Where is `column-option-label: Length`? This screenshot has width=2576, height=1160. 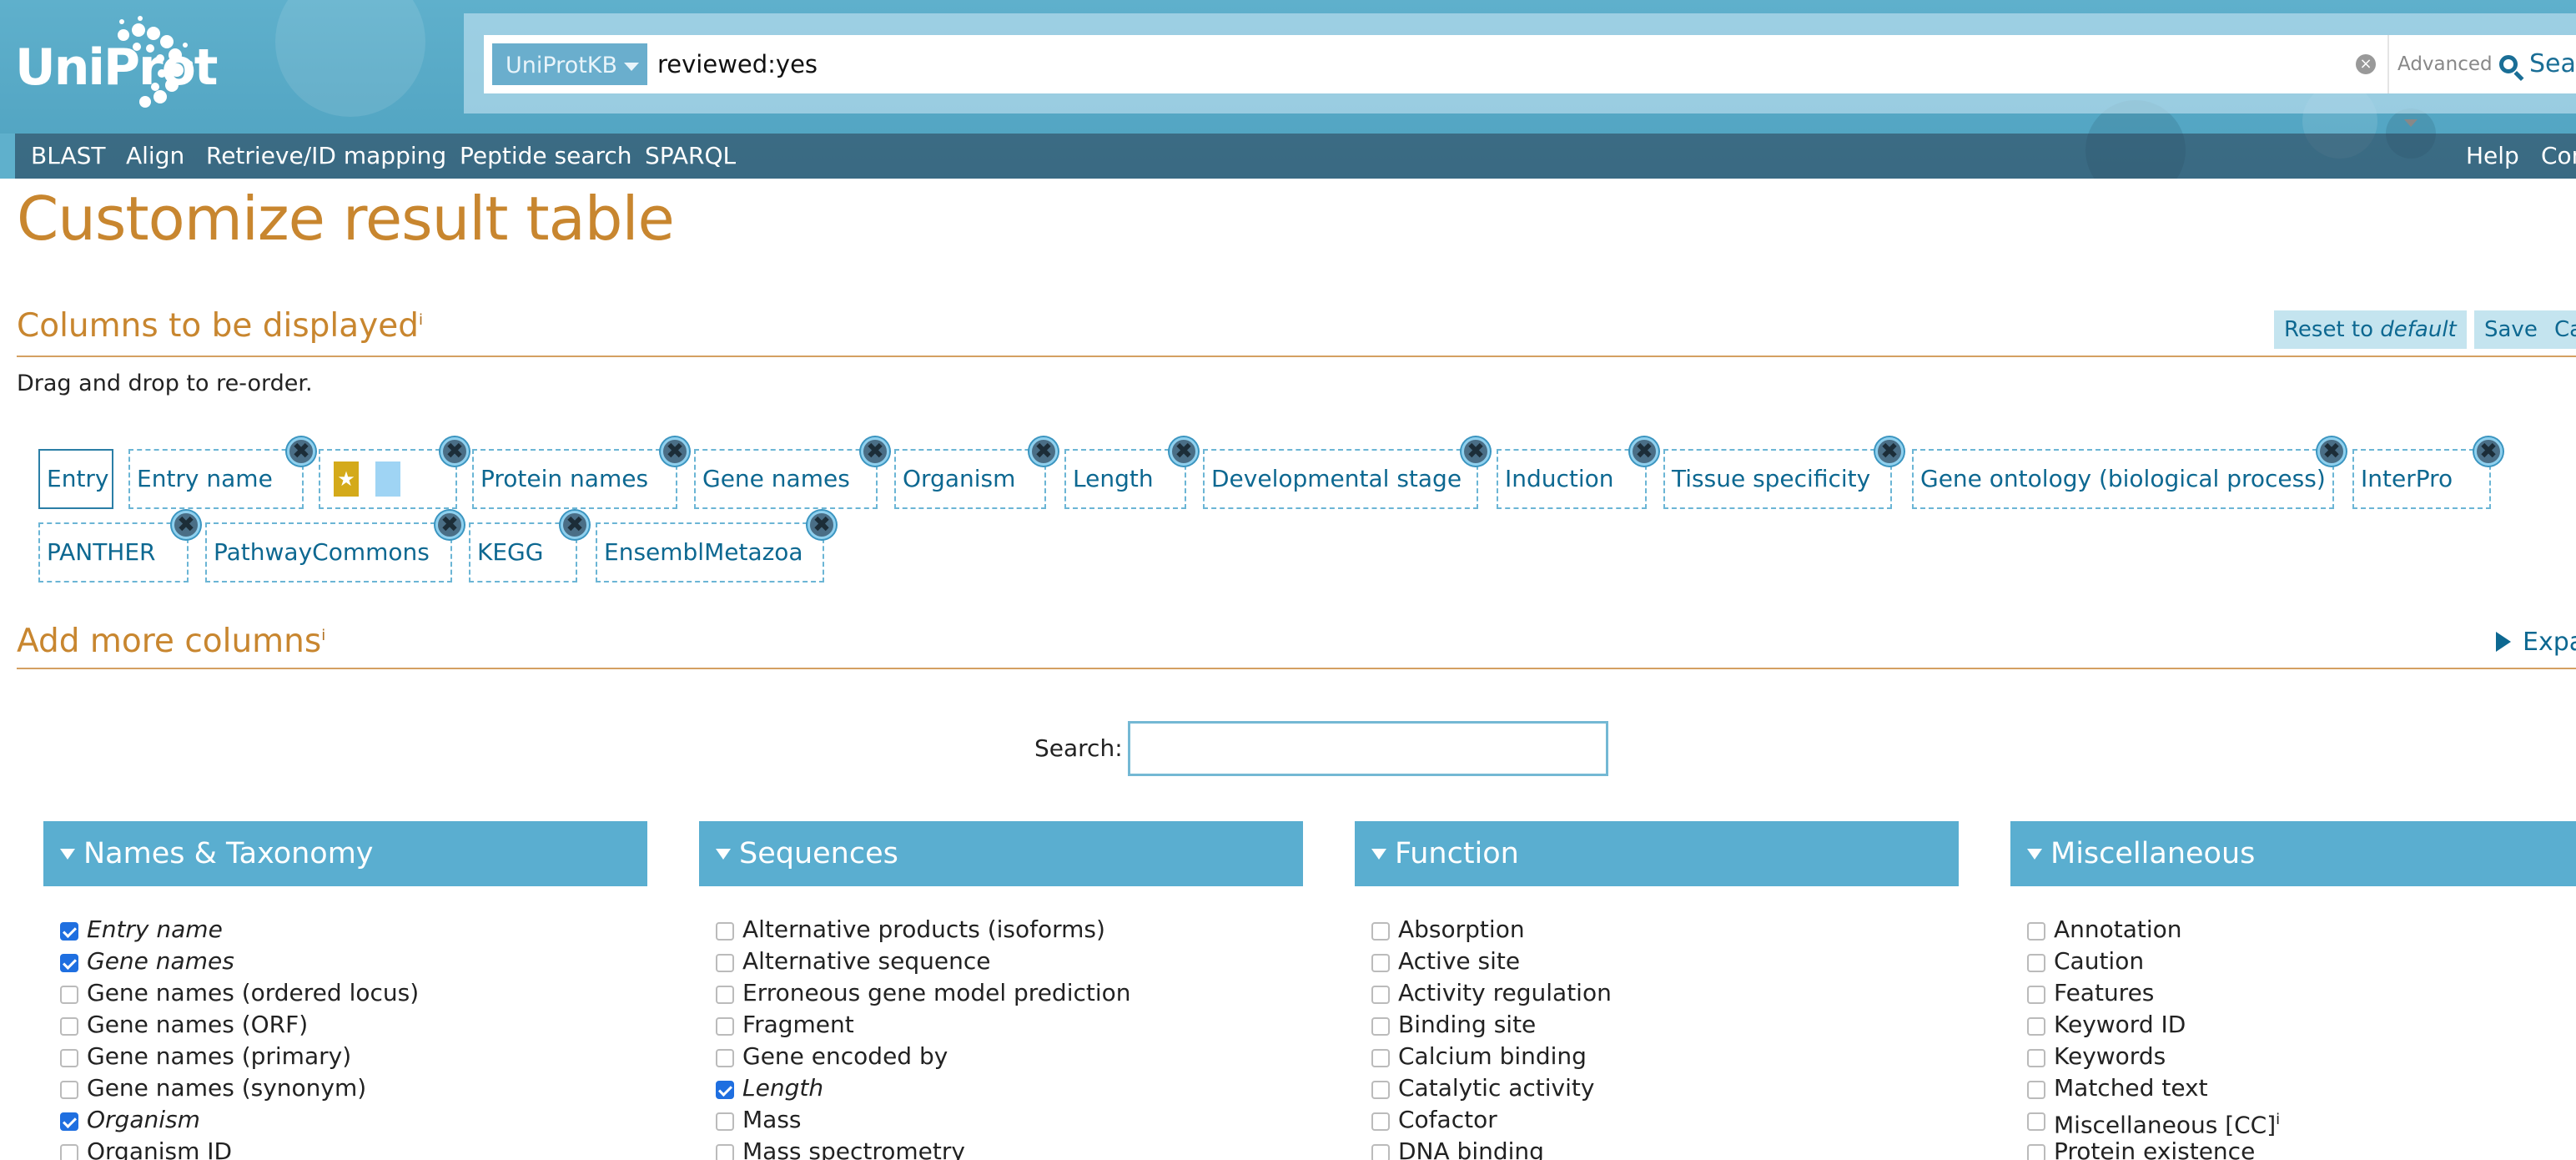 column-option-label: Length is located at coordinates (782, 1088).